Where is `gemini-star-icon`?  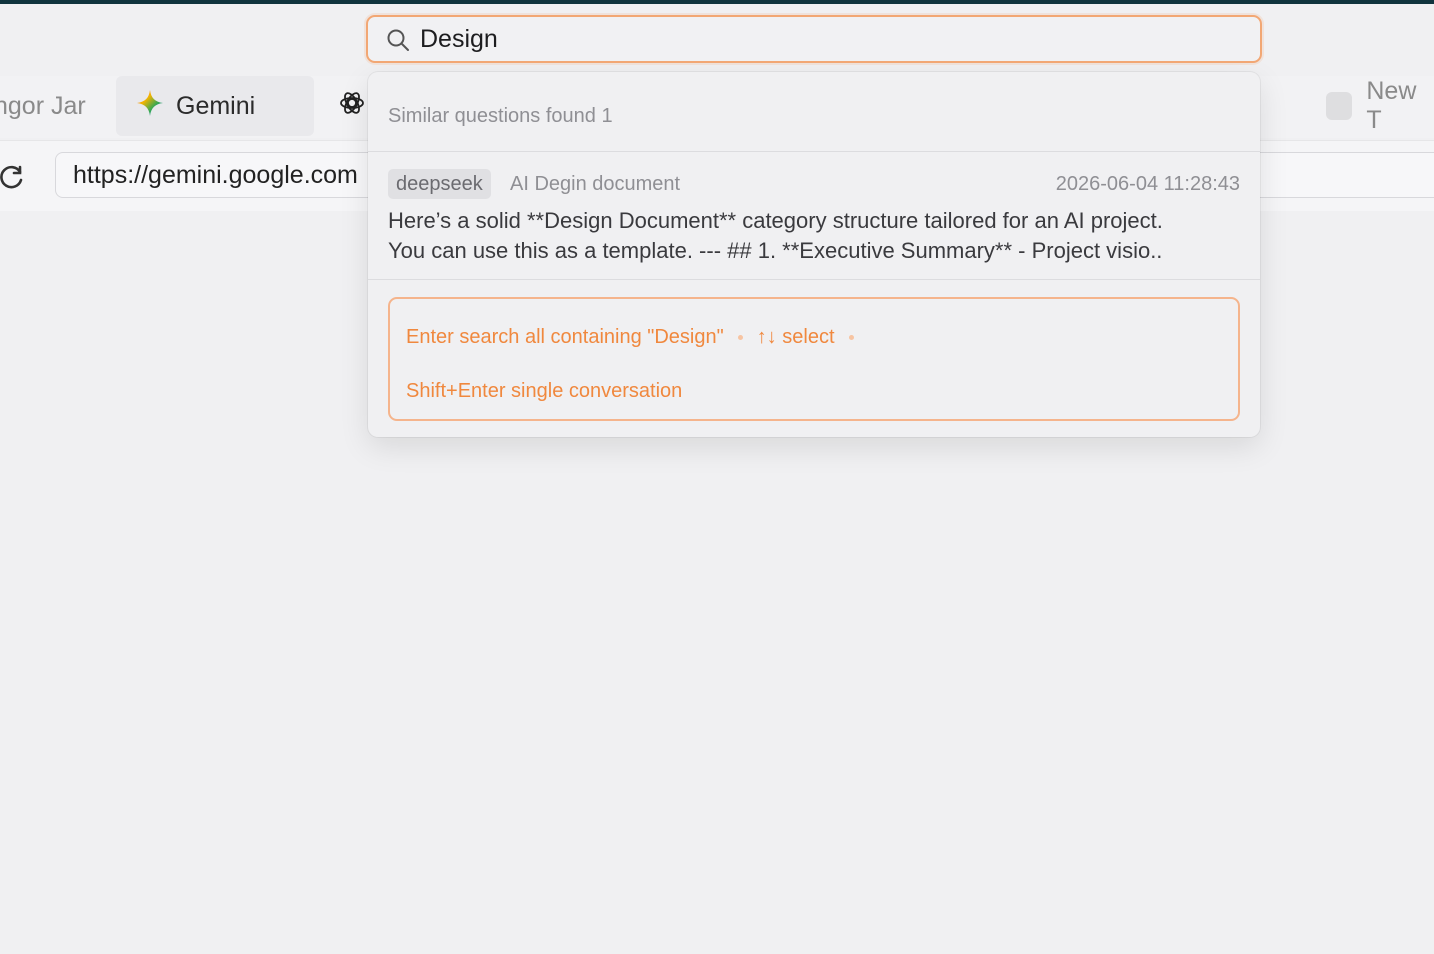
gemini-star-icon is located at coordinates (150, 106).